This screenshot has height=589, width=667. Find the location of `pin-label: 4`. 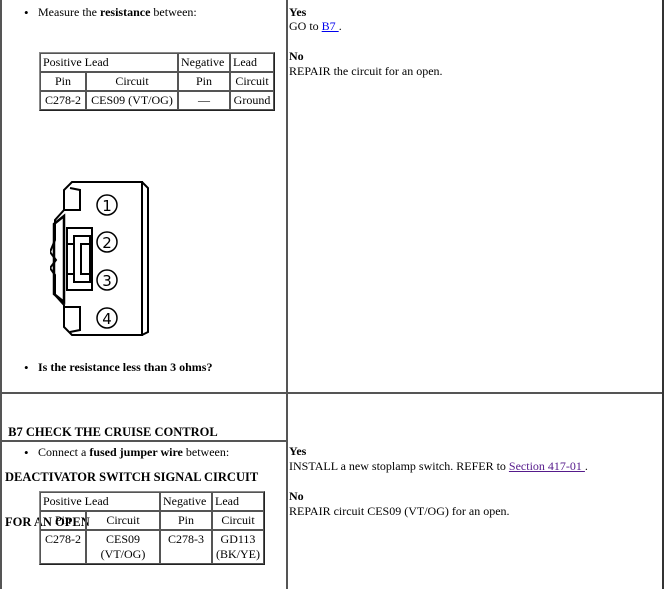

pin-label: 4 is located at coordinates (107, 319).